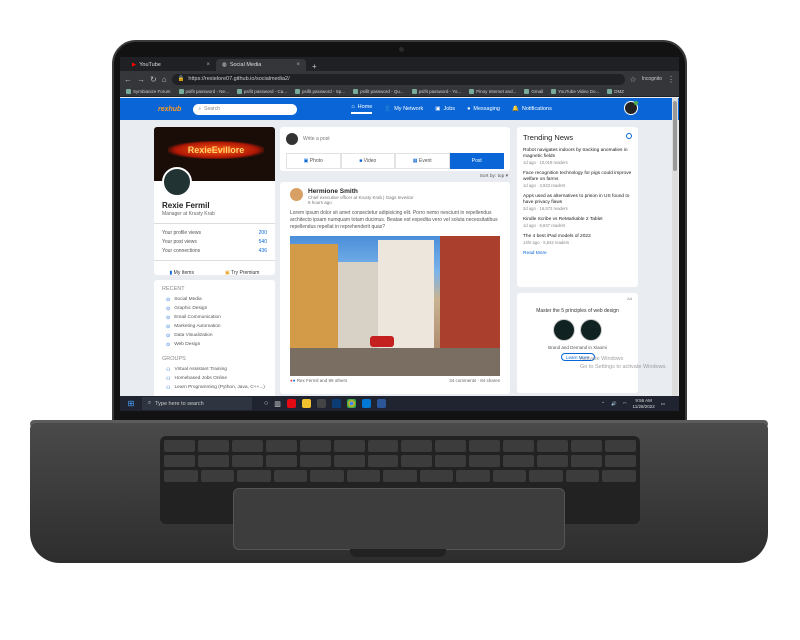 The image size is (800, 640). I want to click on system-clock: 9:56 AM 11/28/2022, so click(644, 403).